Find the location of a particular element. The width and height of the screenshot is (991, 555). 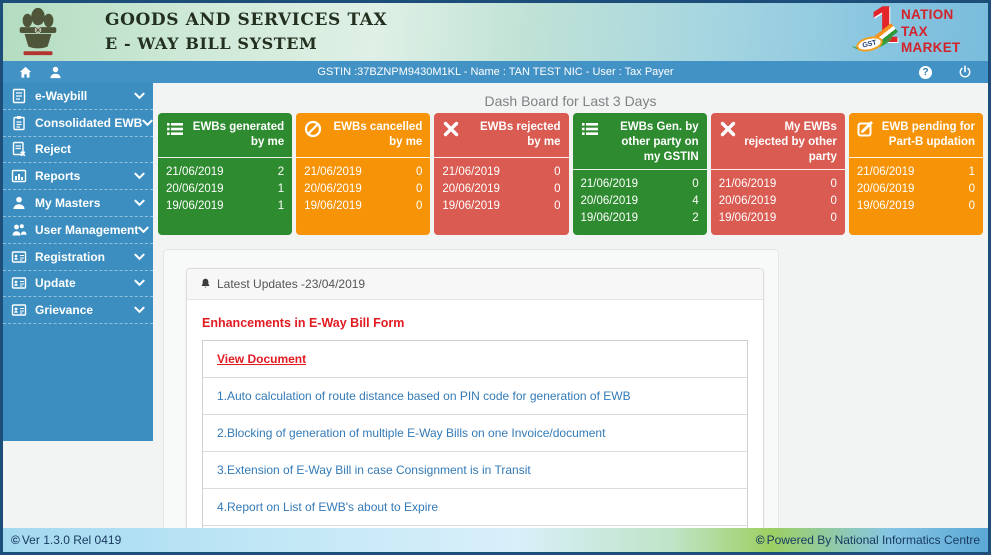

sidebar-item-update: Update is located at coordinates (78, 284).